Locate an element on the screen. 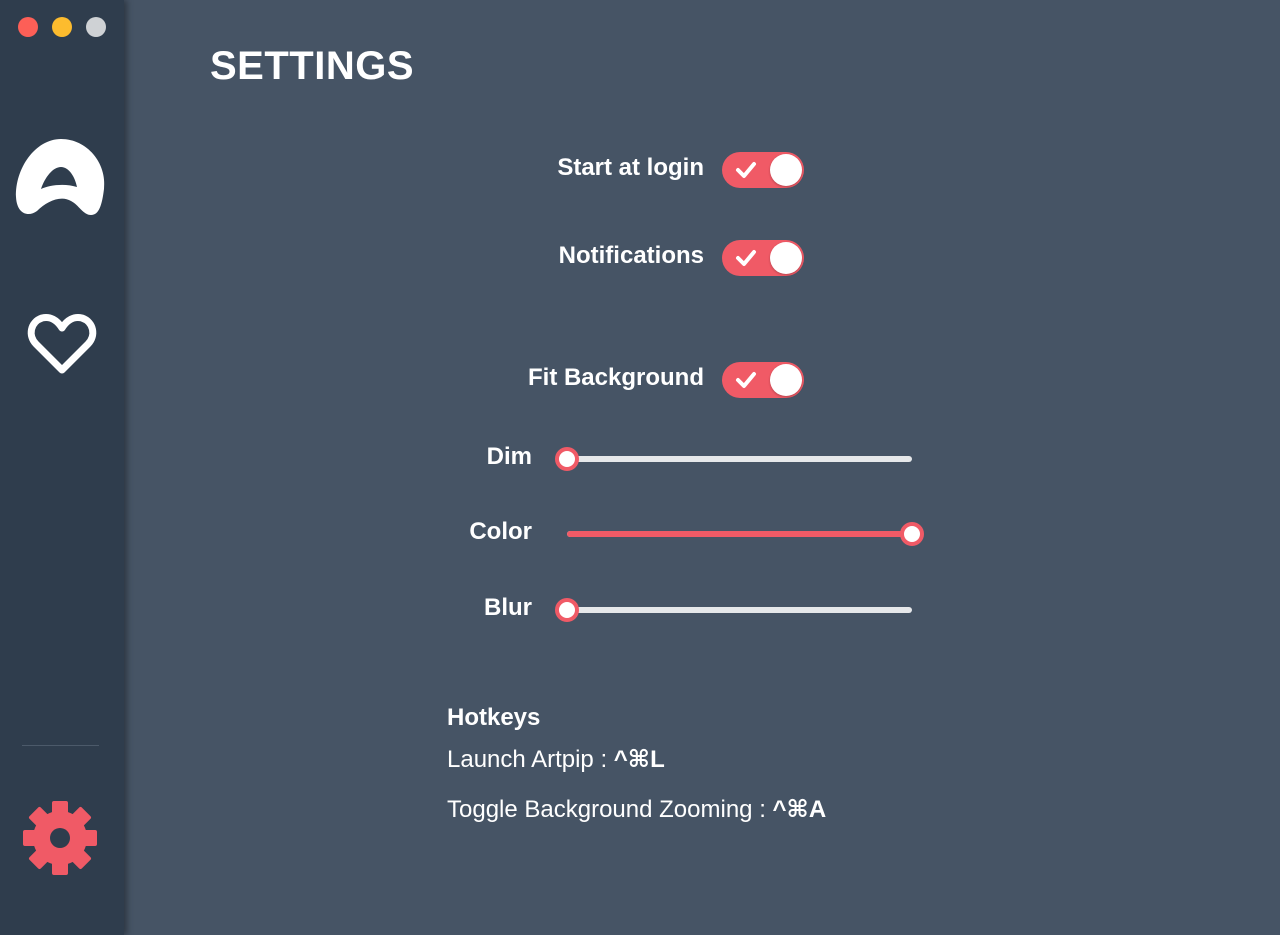  artpip-logo-icon is located at coordinates (60, 177).